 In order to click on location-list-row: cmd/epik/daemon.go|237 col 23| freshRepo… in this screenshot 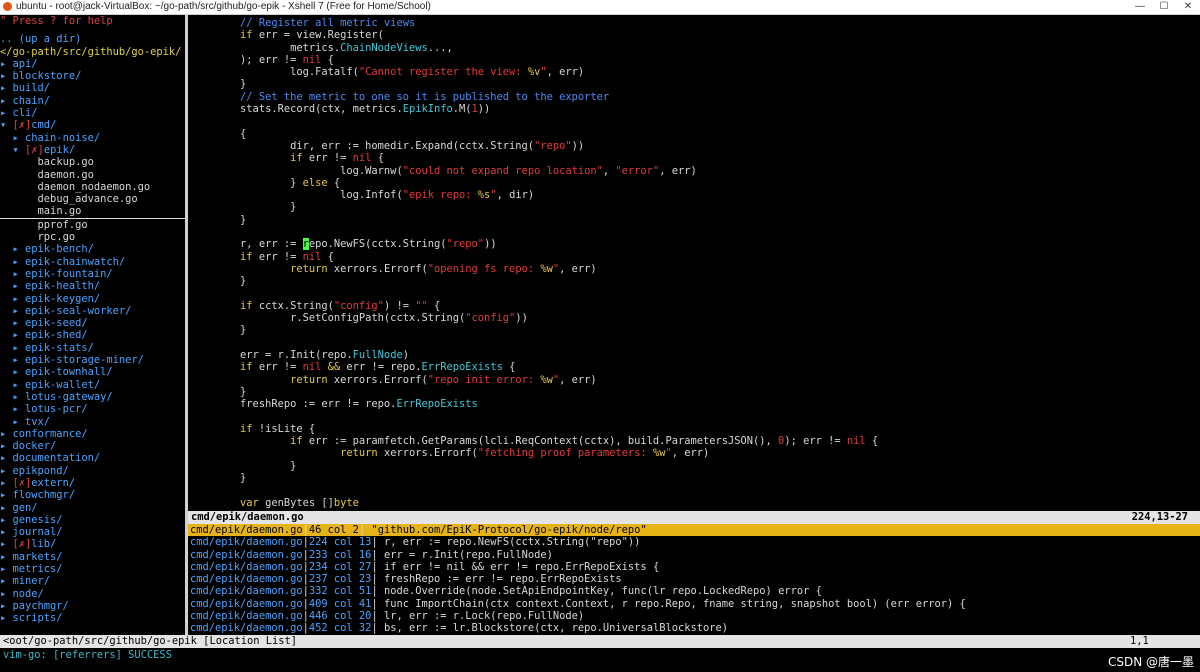, I will do `click(694, 579)`.